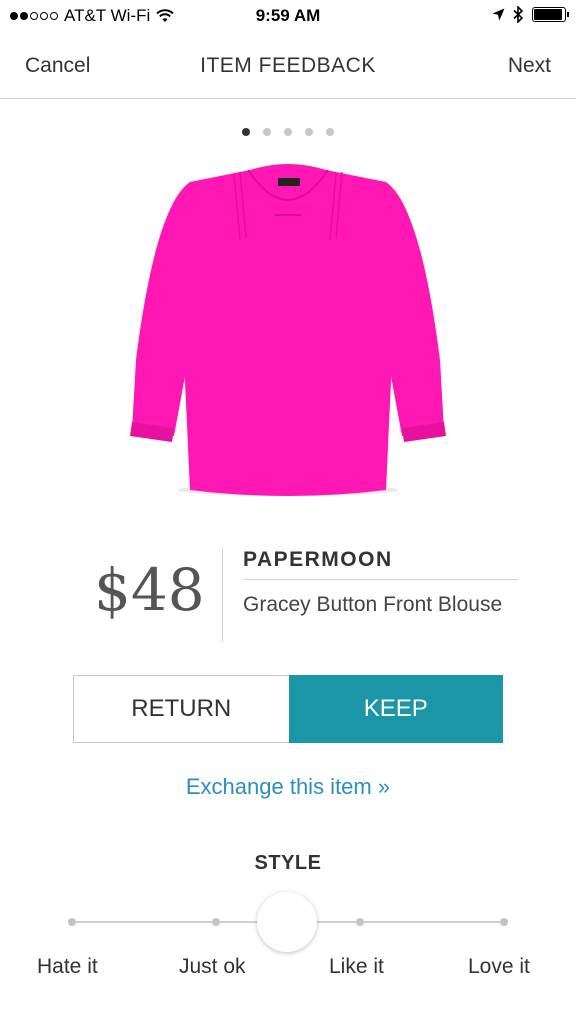  I want to click on exchange-link: Exchange this item », so click(288, 787).